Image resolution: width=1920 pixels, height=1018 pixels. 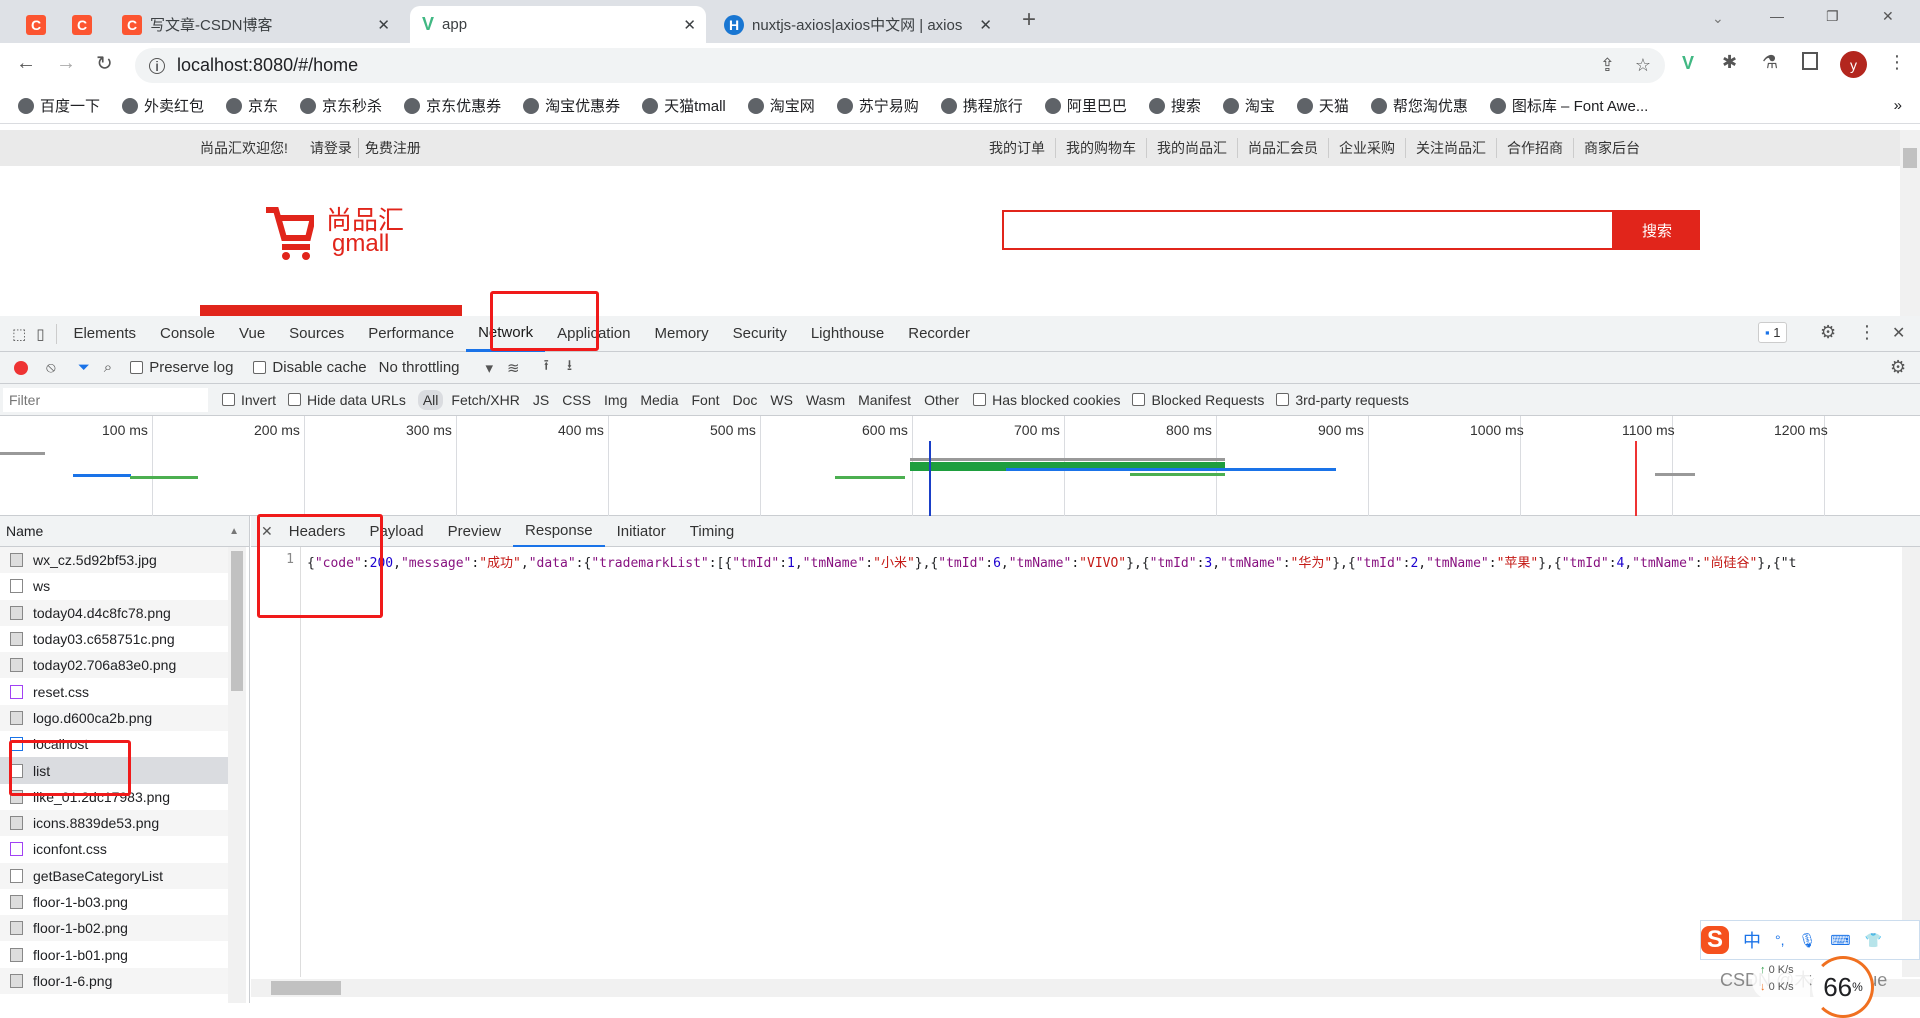 What do you see at coordinates (1419, 105) in the screenshot?
I see `bookmark-item: 帮您淘优惠` at bounding box center [1419, 105].